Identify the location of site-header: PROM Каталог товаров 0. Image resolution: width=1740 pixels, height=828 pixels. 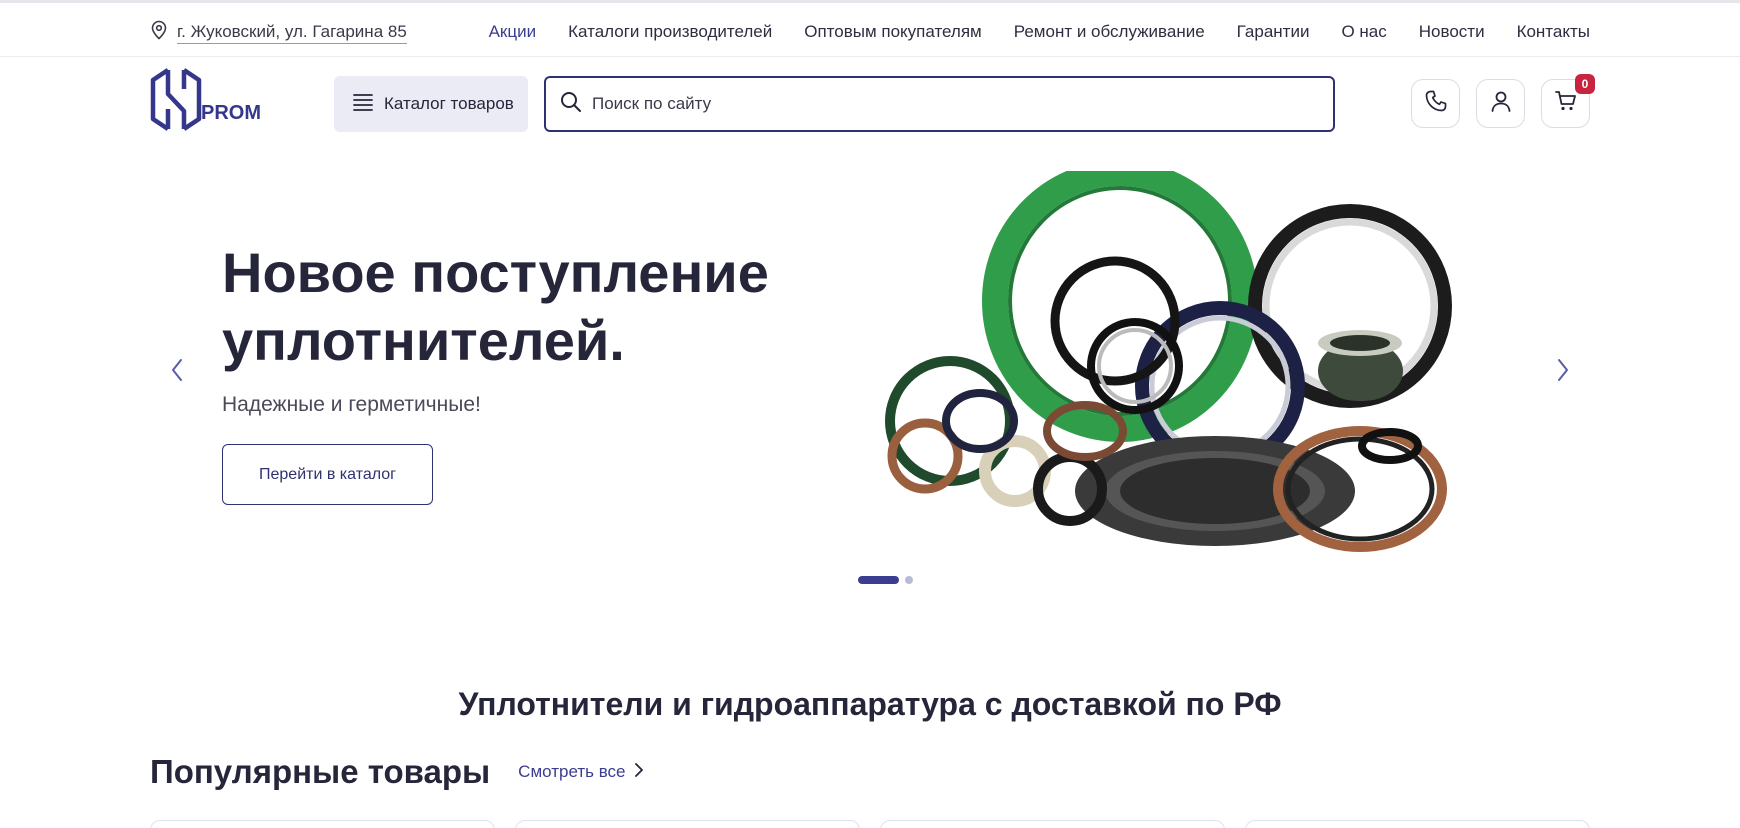
(870, 107).